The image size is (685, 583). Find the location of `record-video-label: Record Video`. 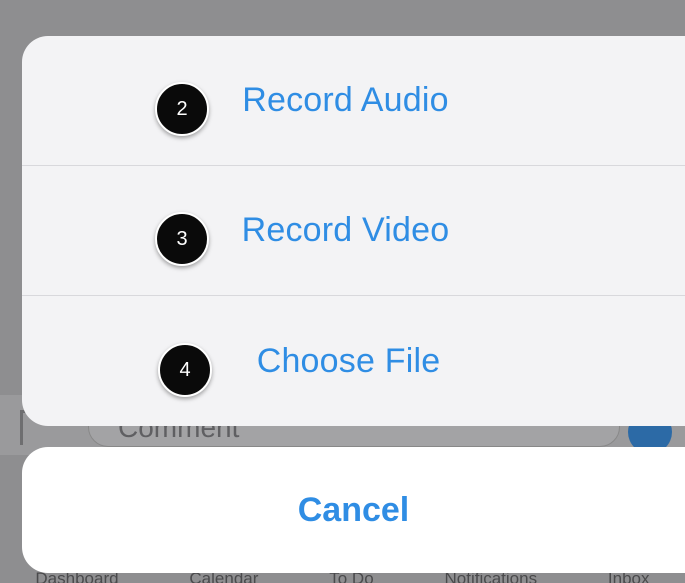

record-video-label: Record Video is located at coordinates (345, 230).